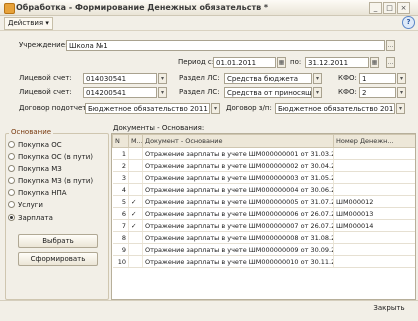 Image resolution: width=418 pixels, height=321 pixels. I want to click on toolbar, so click(209, 23).